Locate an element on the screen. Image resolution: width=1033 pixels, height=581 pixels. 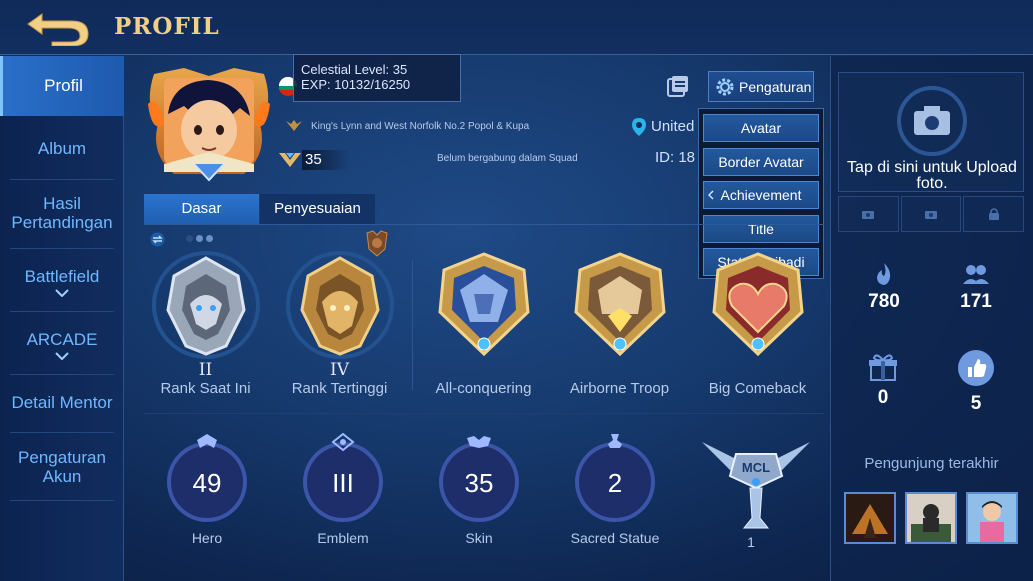
dropdown-item-label: Avatar is located at coordinates (761, 128).